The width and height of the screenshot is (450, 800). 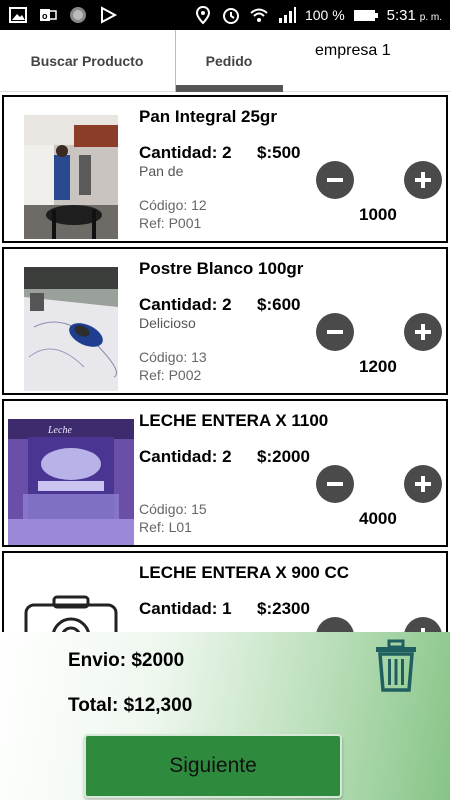 I want to click on product-image: Leche, so click(x=71, y=482).